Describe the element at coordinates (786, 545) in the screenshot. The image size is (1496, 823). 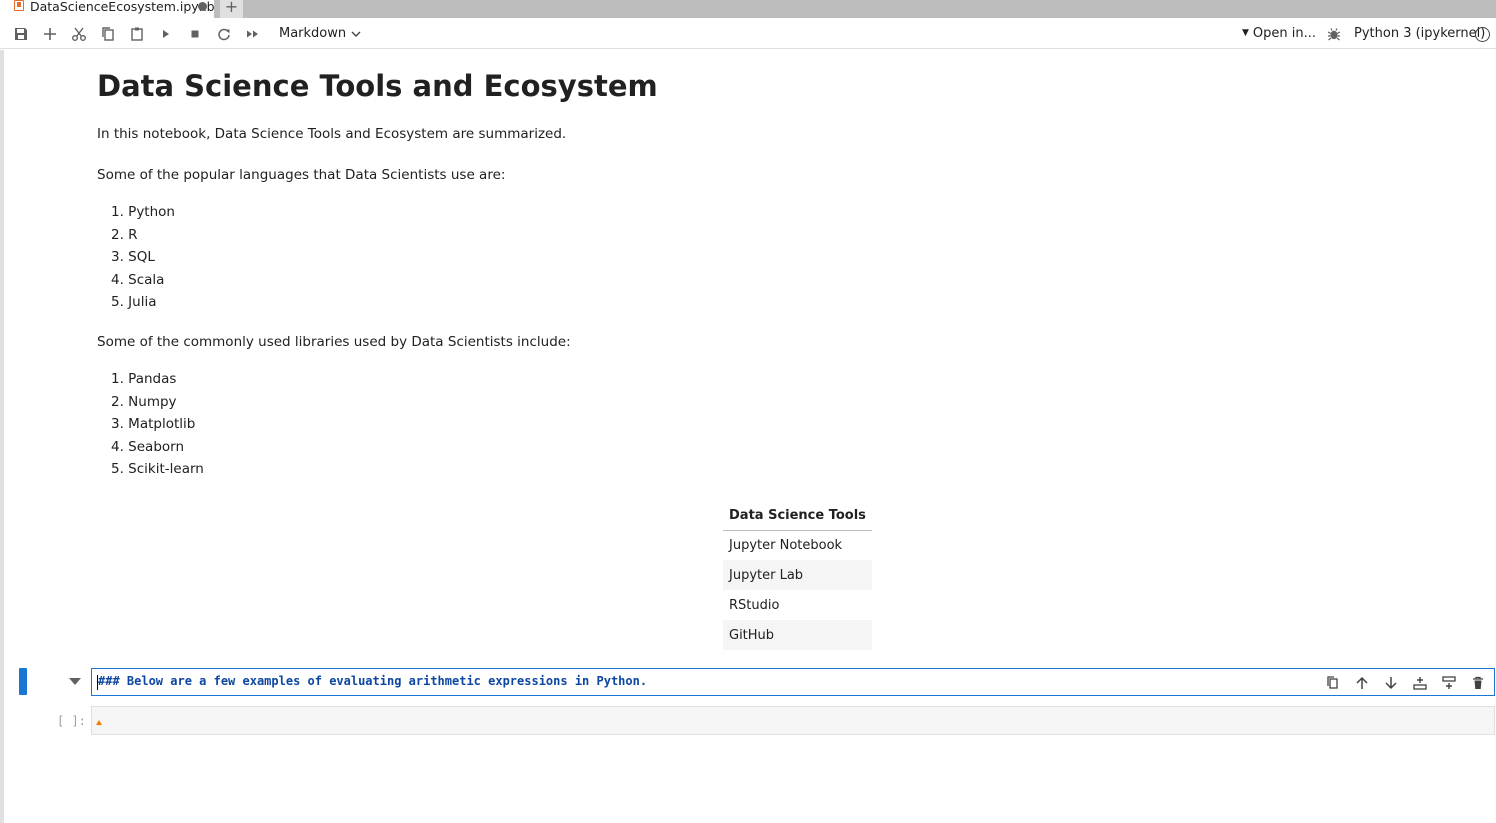
I see `table-cell: Jupyter Notebook` at that location.